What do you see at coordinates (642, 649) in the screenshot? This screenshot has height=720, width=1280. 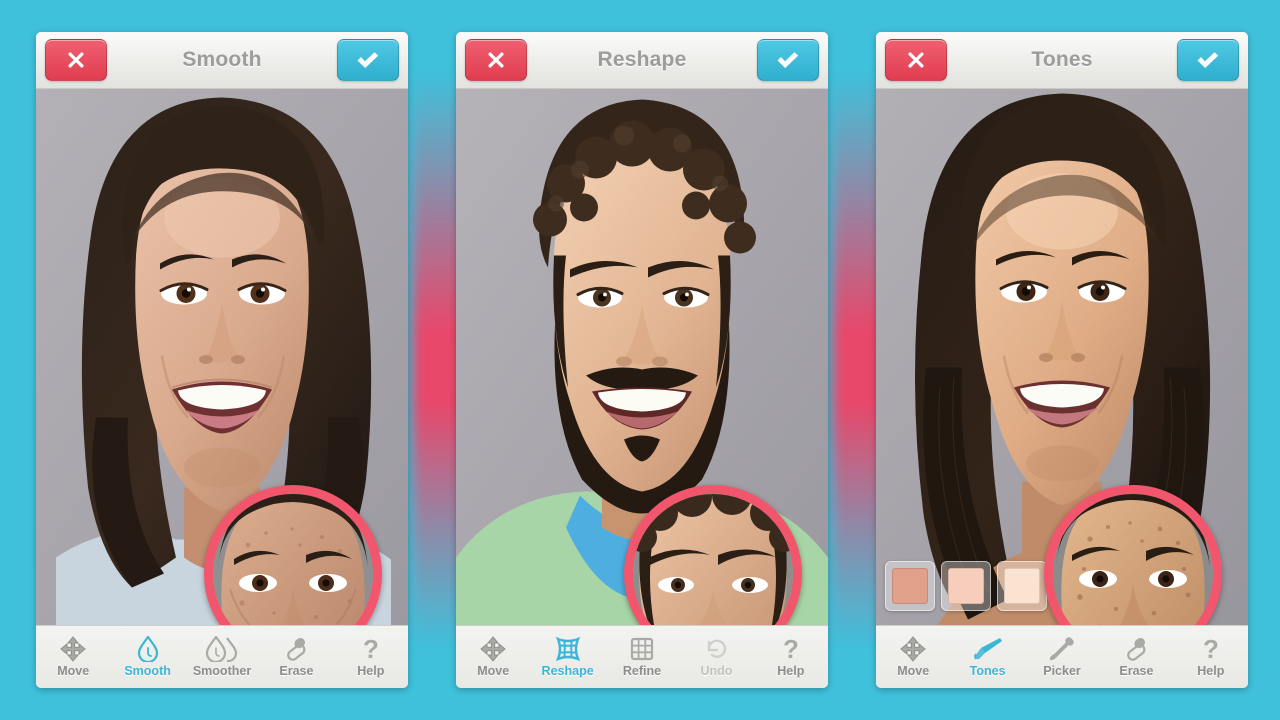 I see `fine-grid-icon` at bounding box center [642, 649].